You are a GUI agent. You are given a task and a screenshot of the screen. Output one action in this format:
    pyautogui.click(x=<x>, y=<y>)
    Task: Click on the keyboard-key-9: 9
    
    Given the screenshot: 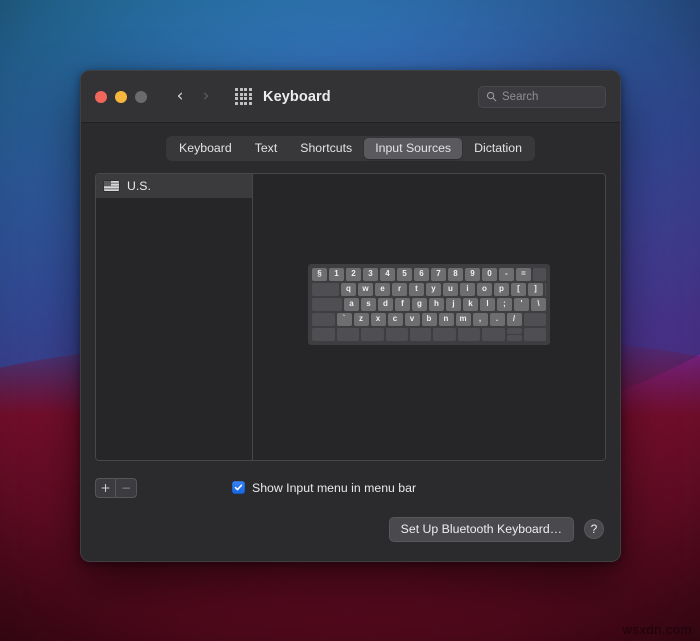 What is the action you would take?
    pyautogui.click(x=472, y=274)
    